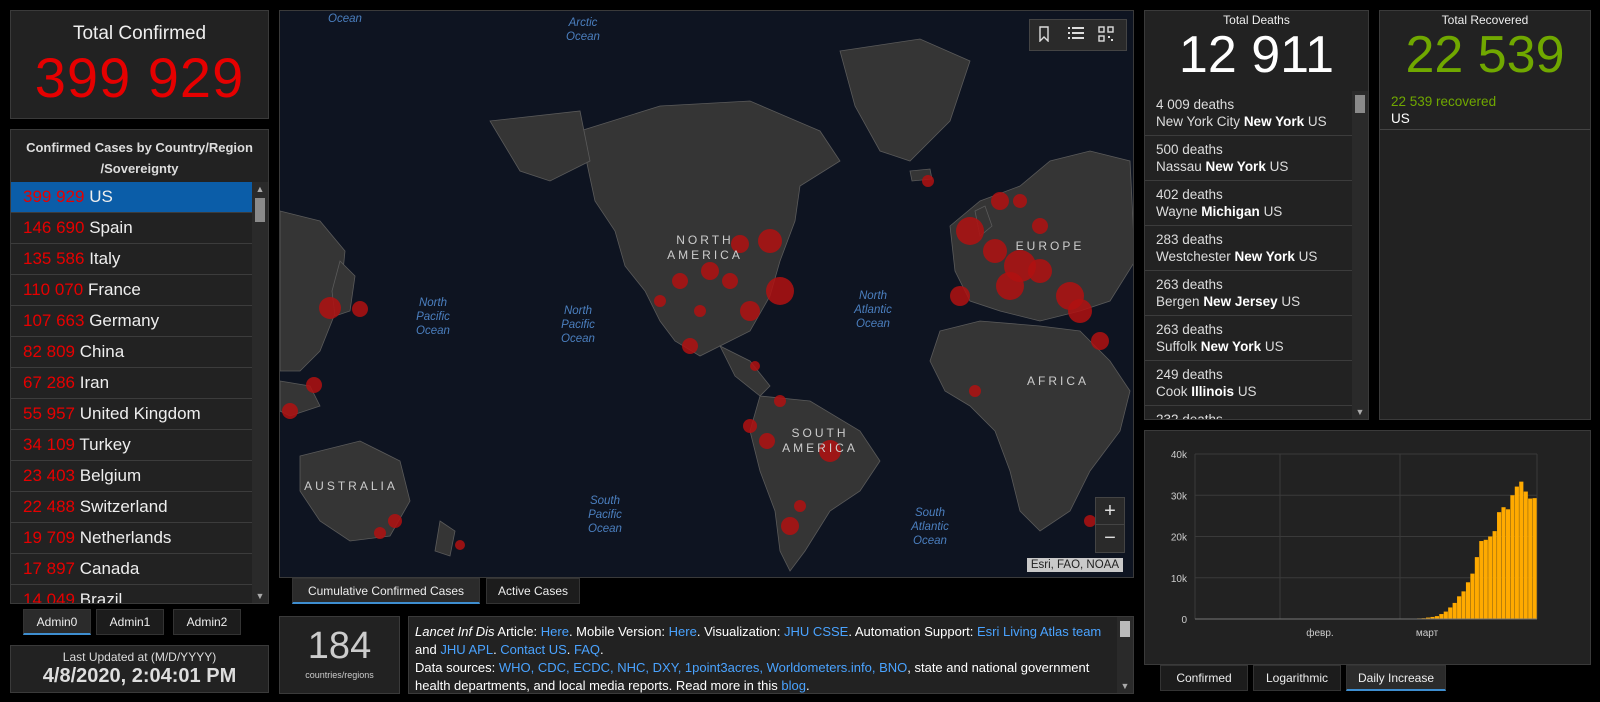 The height and width of the screenshot is (702, 1600). I want to click on country-name: Canada, so click(109, 568).